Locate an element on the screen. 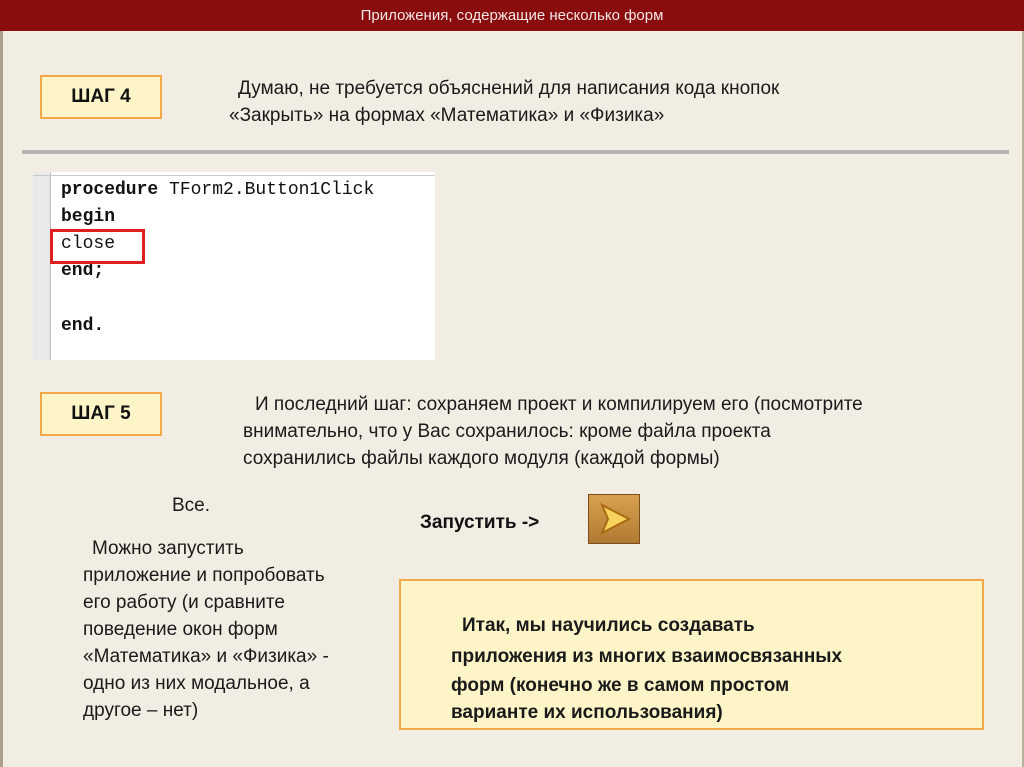 The height and width of the screenshot is (767, 1024). step5-badge: ШАГ 5 is located at coordinates (101, 414).